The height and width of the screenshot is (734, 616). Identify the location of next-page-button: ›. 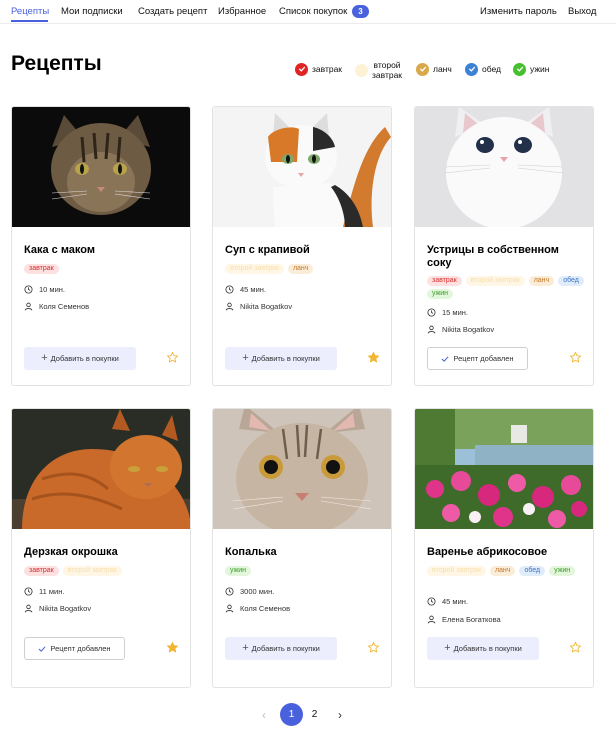
(340, 715).